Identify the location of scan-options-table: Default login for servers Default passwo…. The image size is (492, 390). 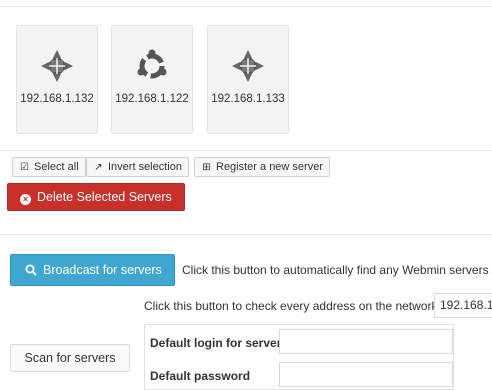
(299, 357).